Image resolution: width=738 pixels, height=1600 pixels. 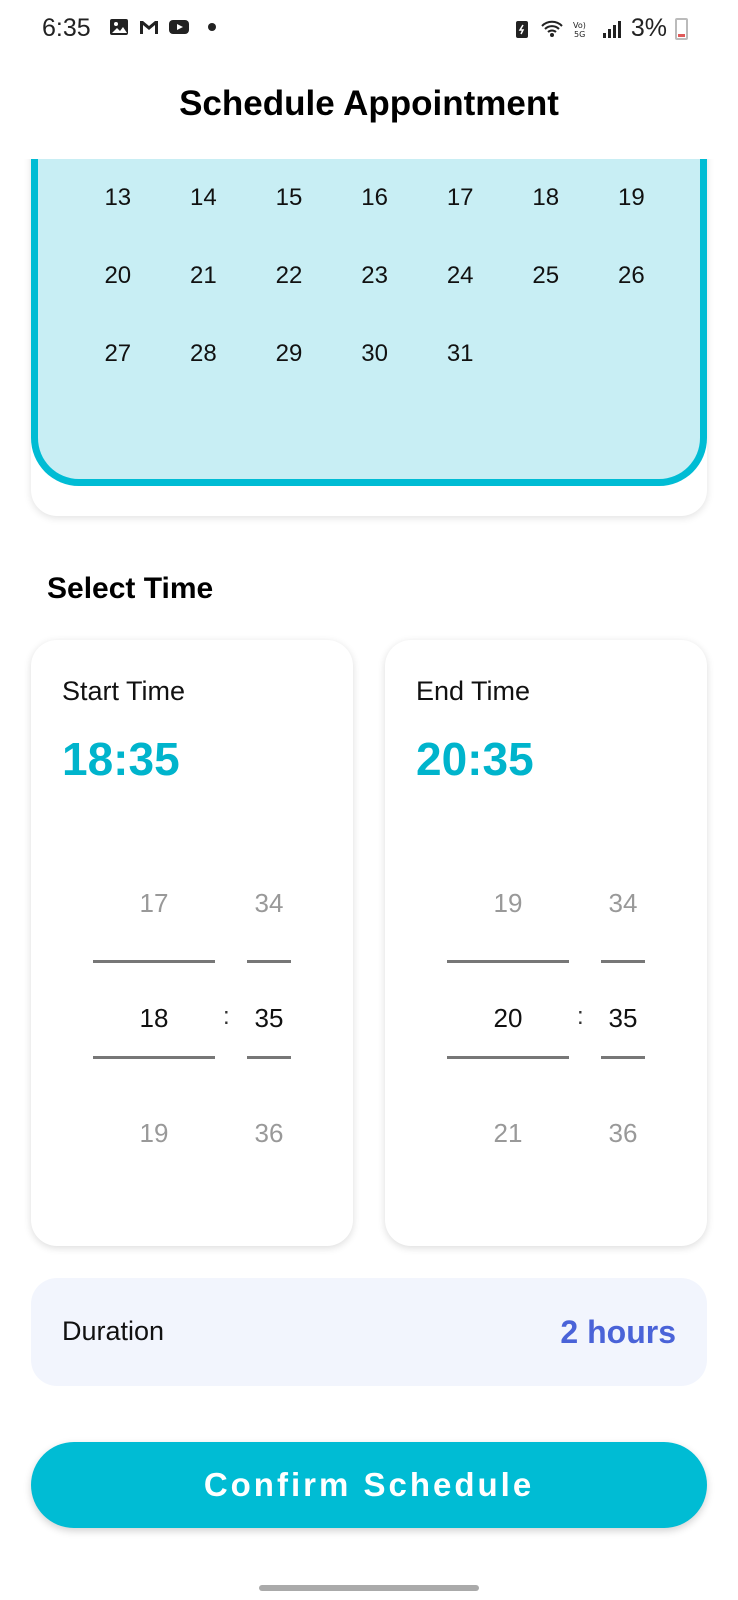 I want to click on end-time-picker: 19 20 21 : 34 35 36, so click(x=546, y=1030).